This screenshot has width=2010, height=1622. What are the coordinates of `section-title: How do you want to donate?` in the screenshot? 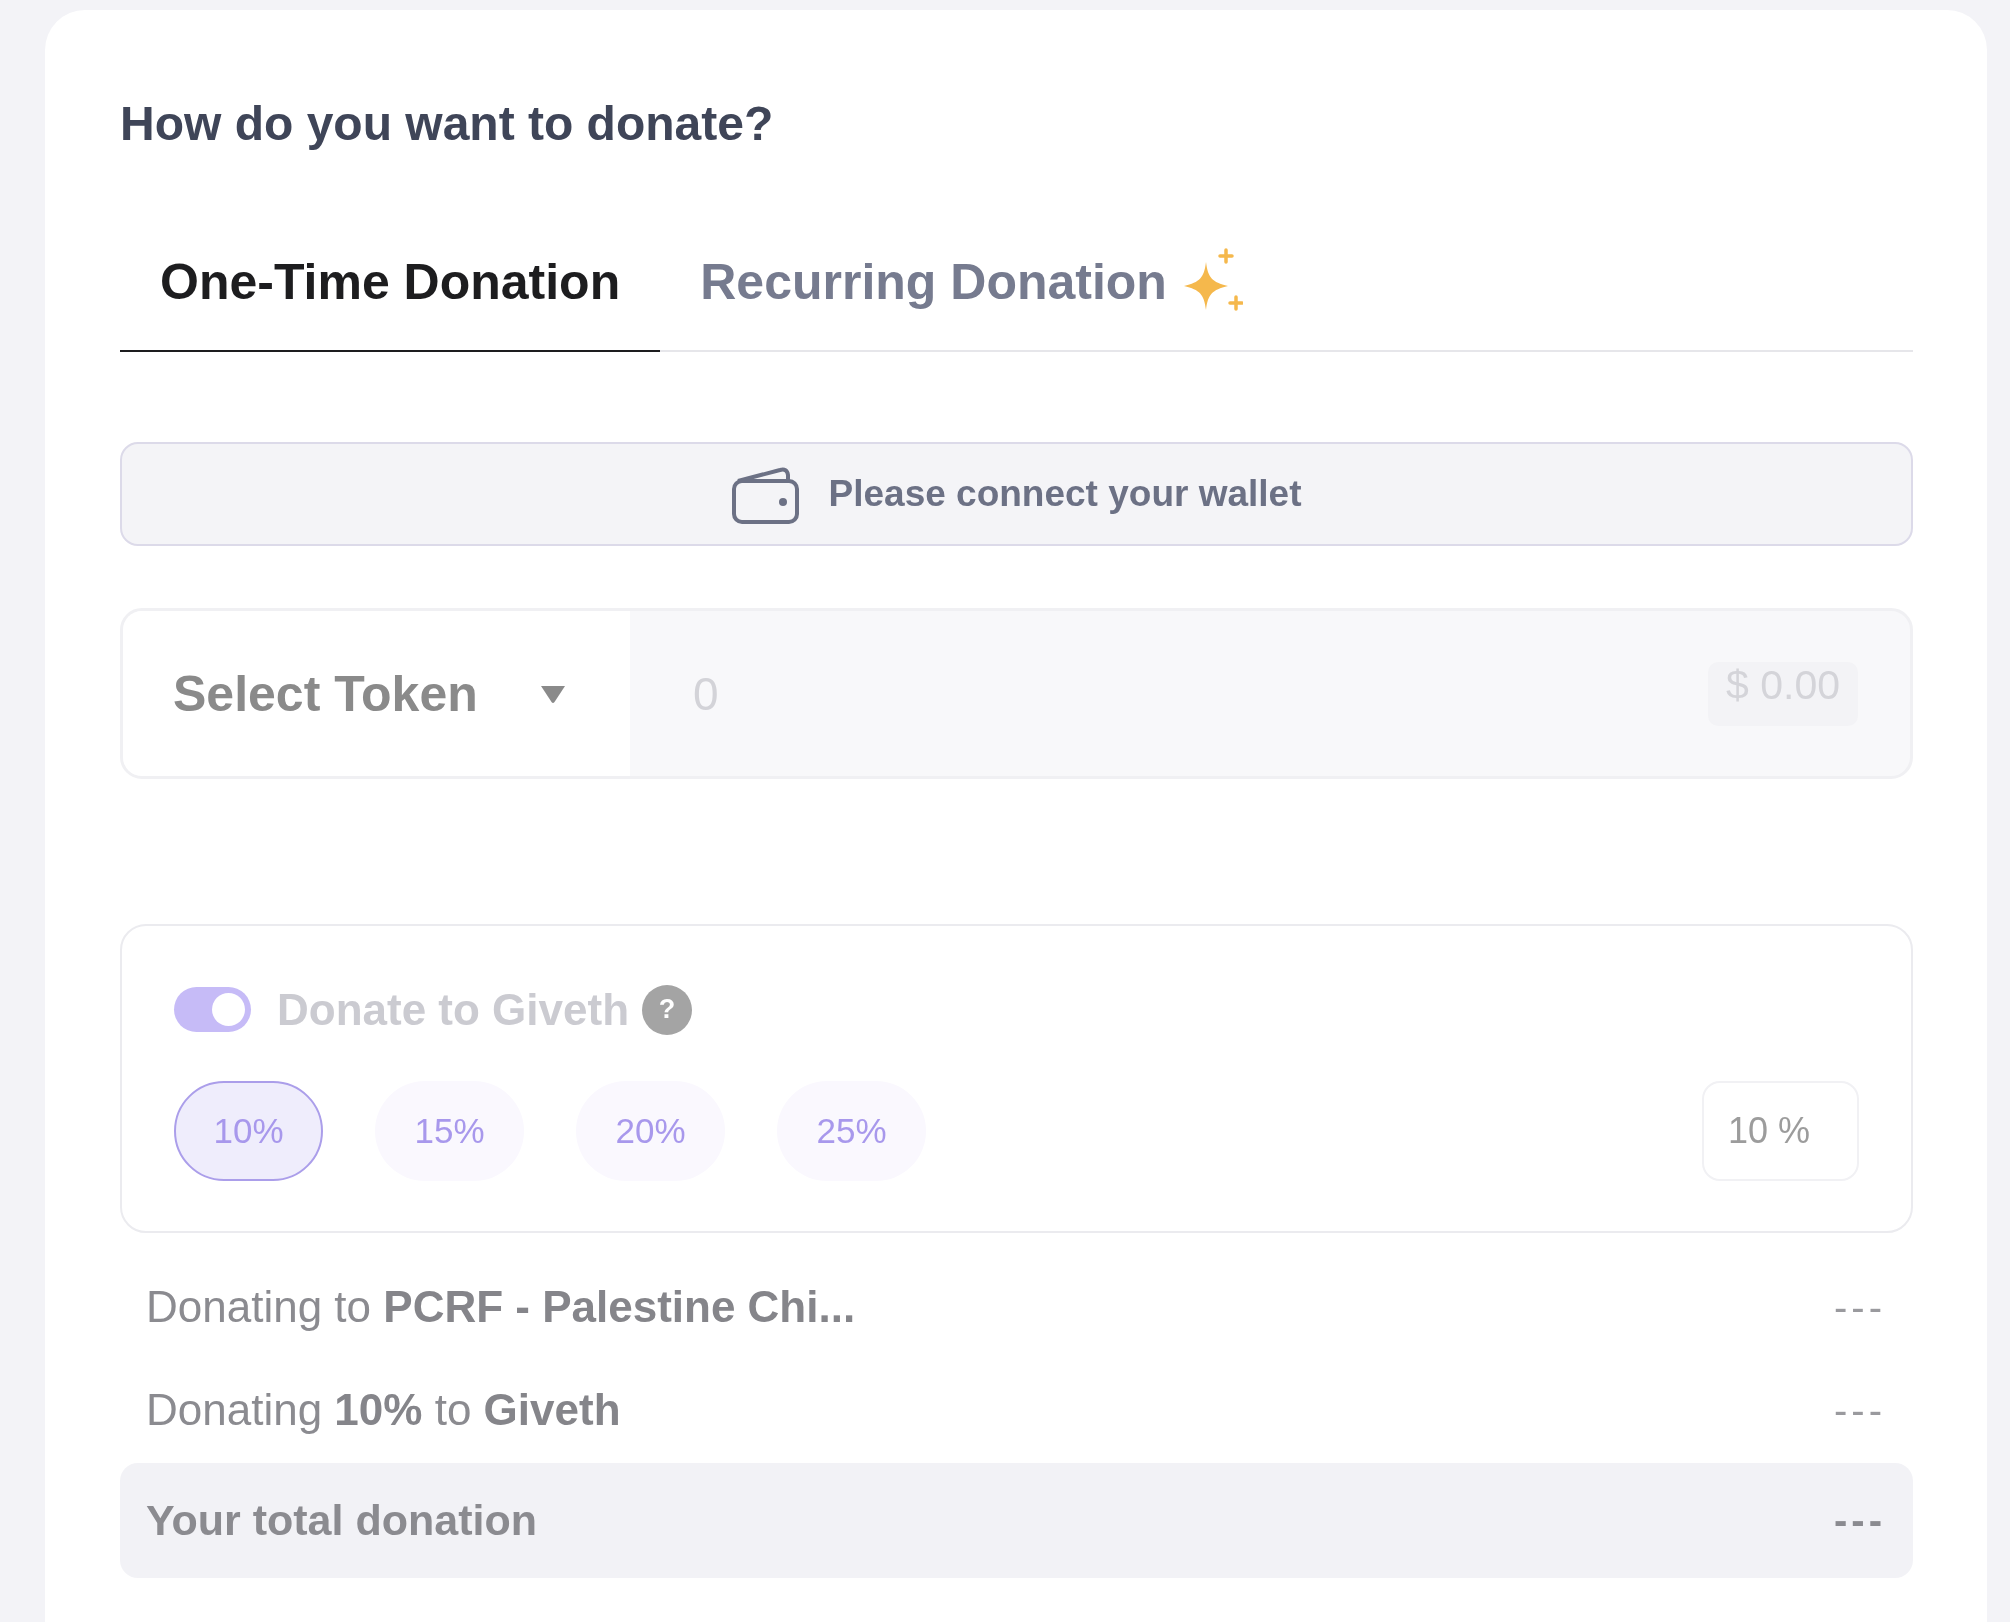 It's located at (447, 124).